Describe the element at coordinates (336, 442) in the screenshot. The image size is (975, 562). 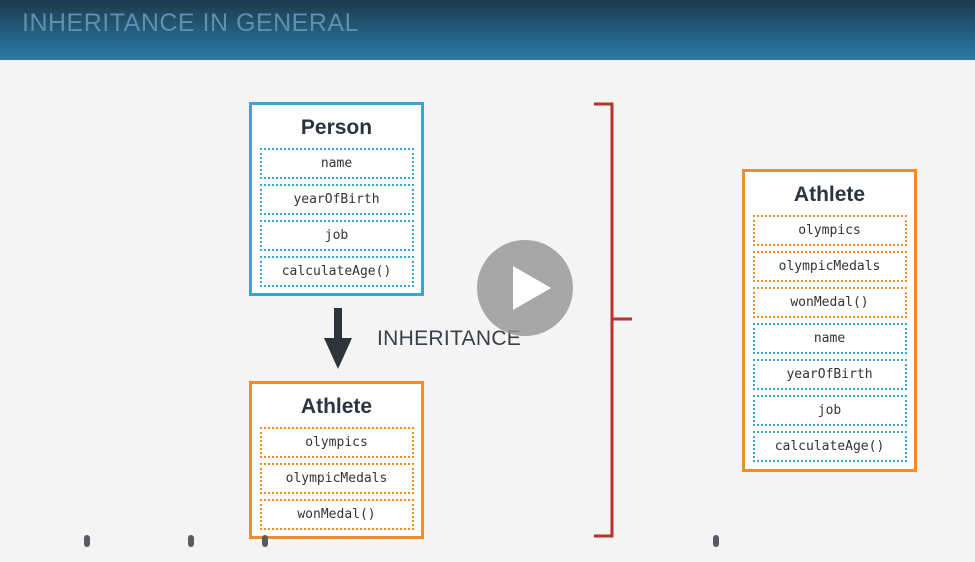
I see `athlete-prop-olympics: olympics` at that location.